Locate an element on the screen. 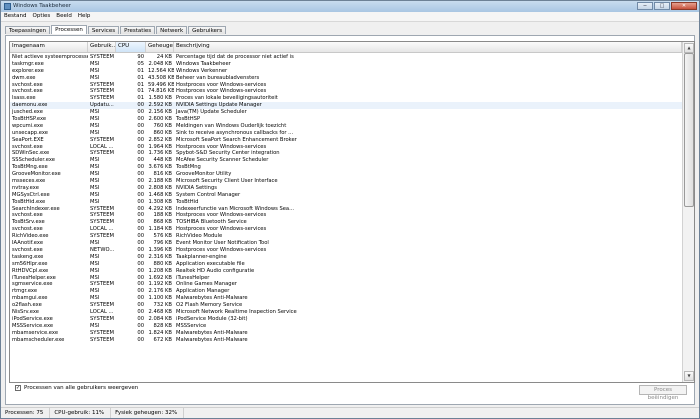 The image size is (700, 419). tab-prestaties: Prestaties is located at coordinates (138, 30).